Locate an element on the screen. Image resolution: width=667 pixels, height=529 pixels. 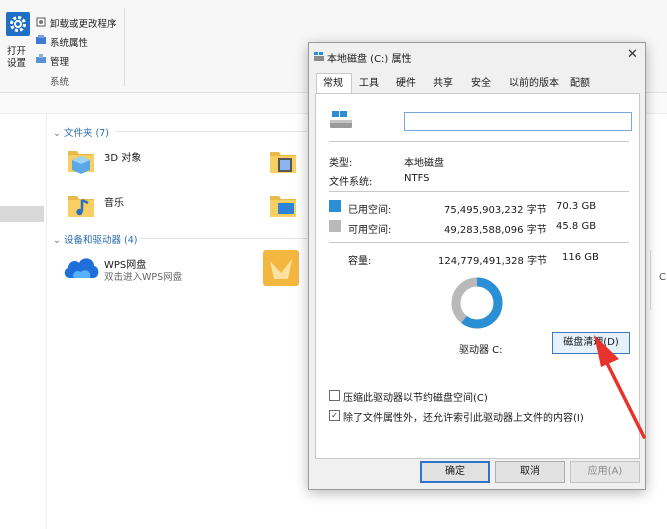
drive-letter-label: 驱动器 C: is located at coordinates (481, 350).